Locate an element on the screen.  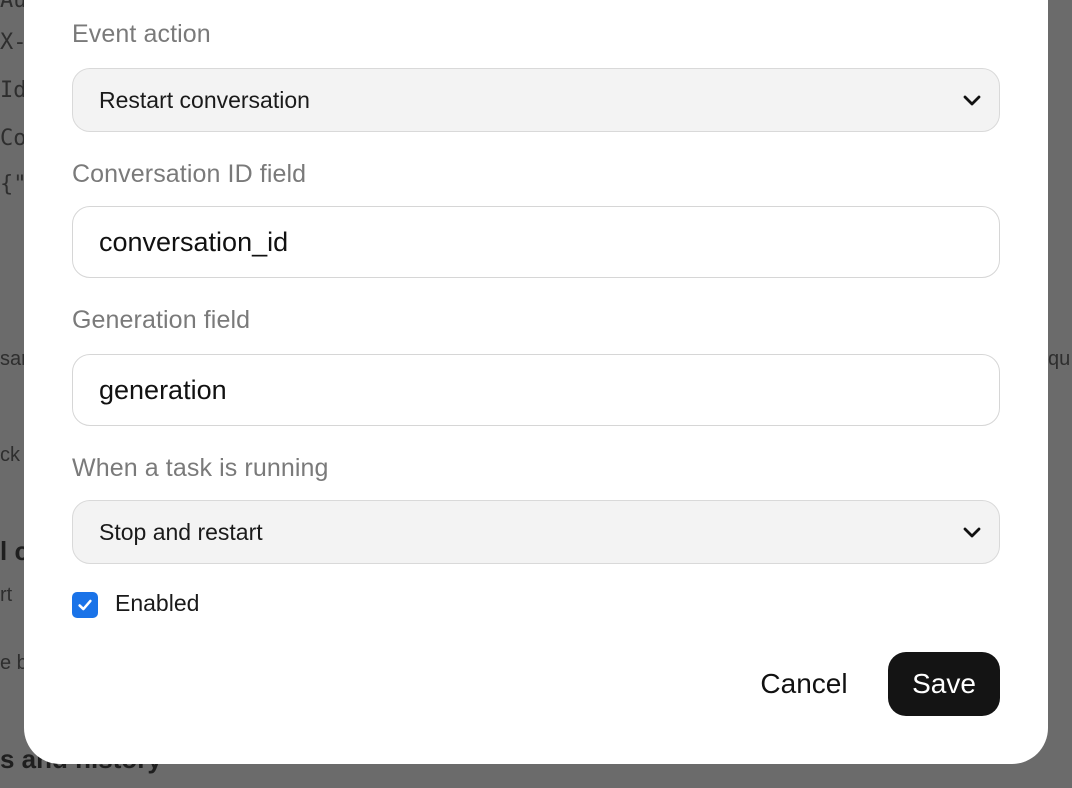
checkmark-icon is located at coordinates (85, 605).